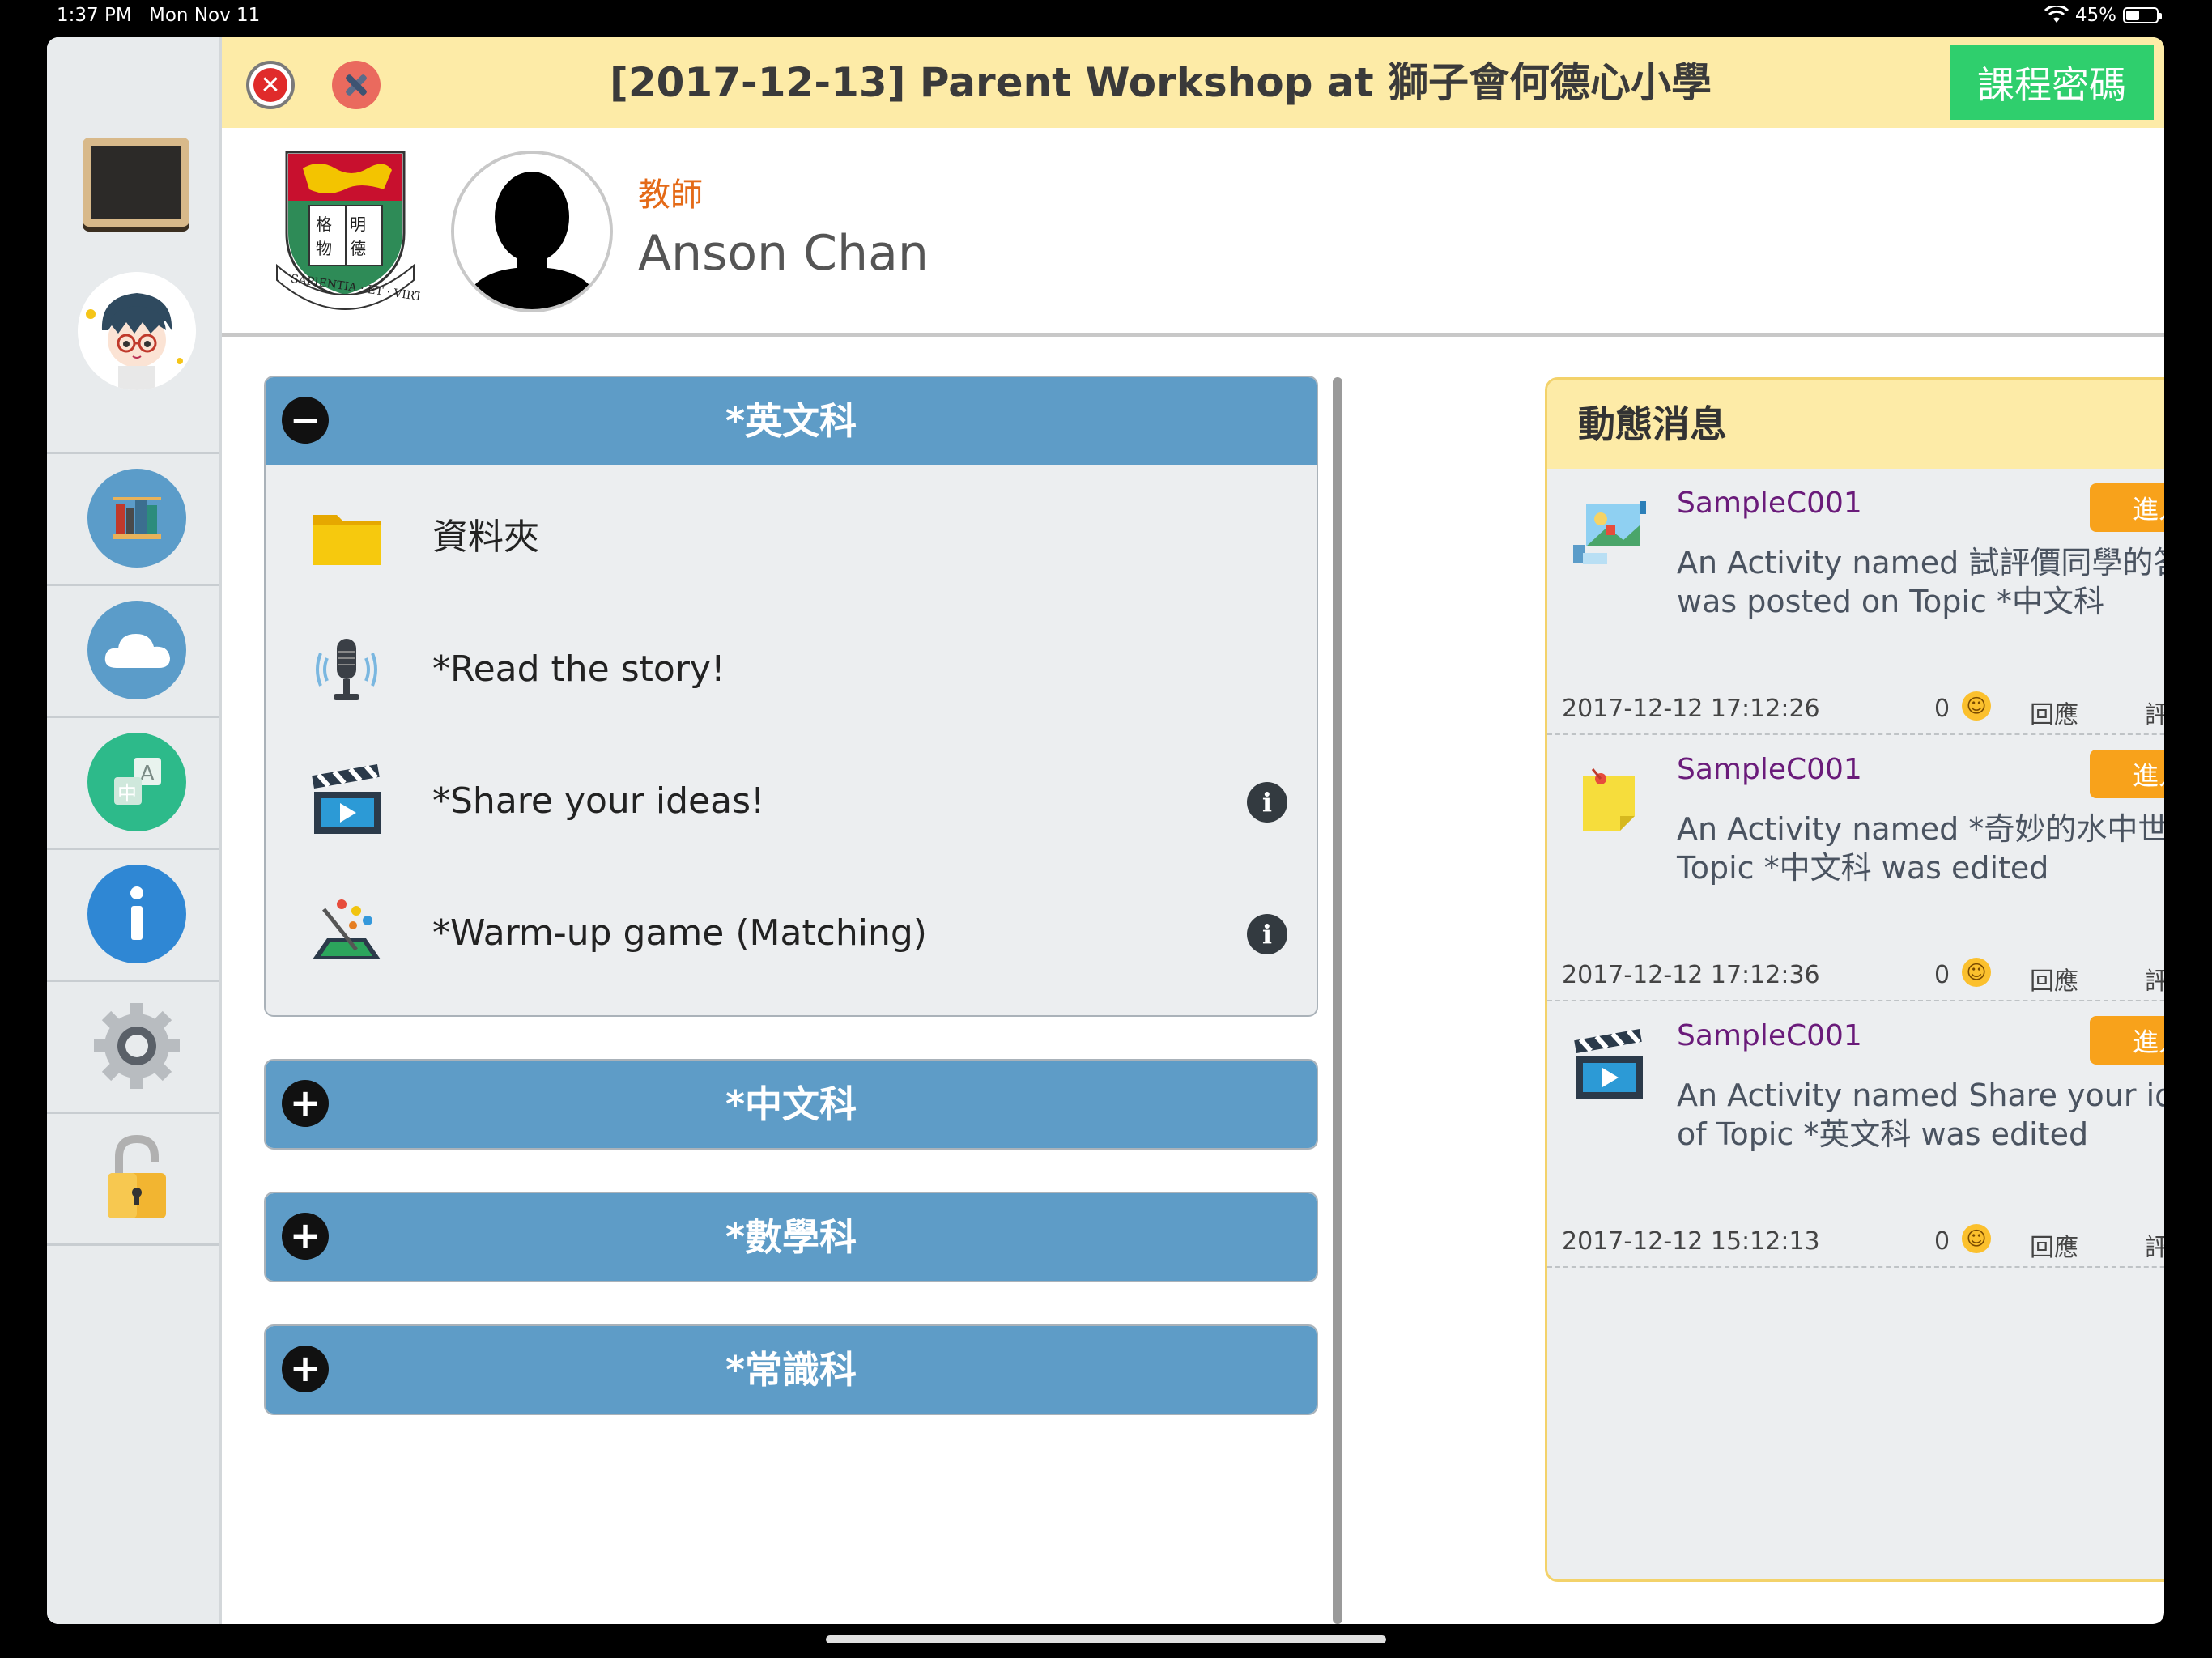 The image size is (2212, 1658). Describe the element at coordinates (1691, 1241) in the screenshot. I see `news-timestamp: 2017-12-12 15:12:13` at that location.